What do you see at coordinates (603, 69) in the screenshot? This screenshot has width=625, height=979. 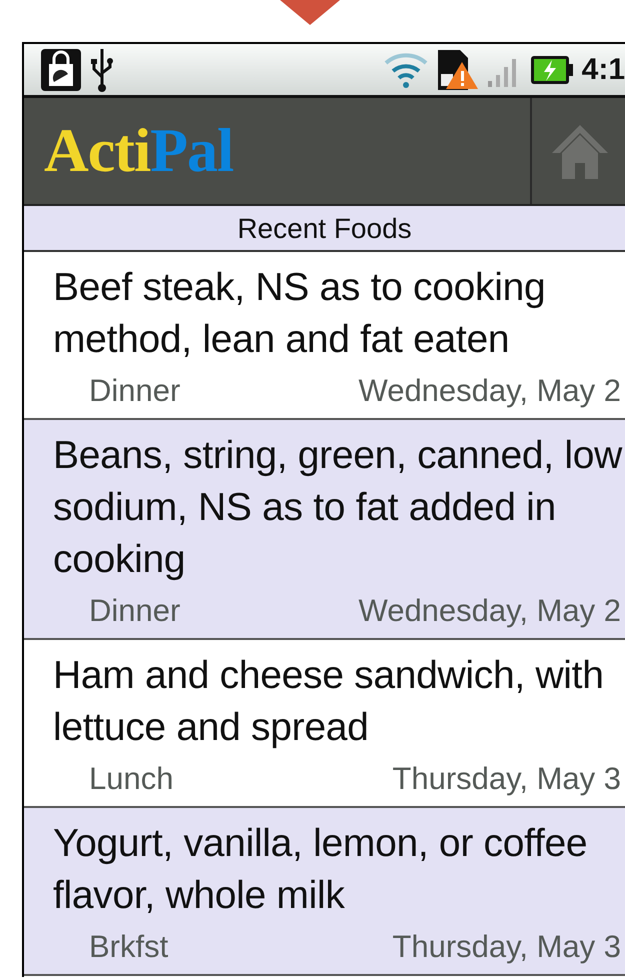 I see `status-time: 4:1` at bounding box center [603, 69].